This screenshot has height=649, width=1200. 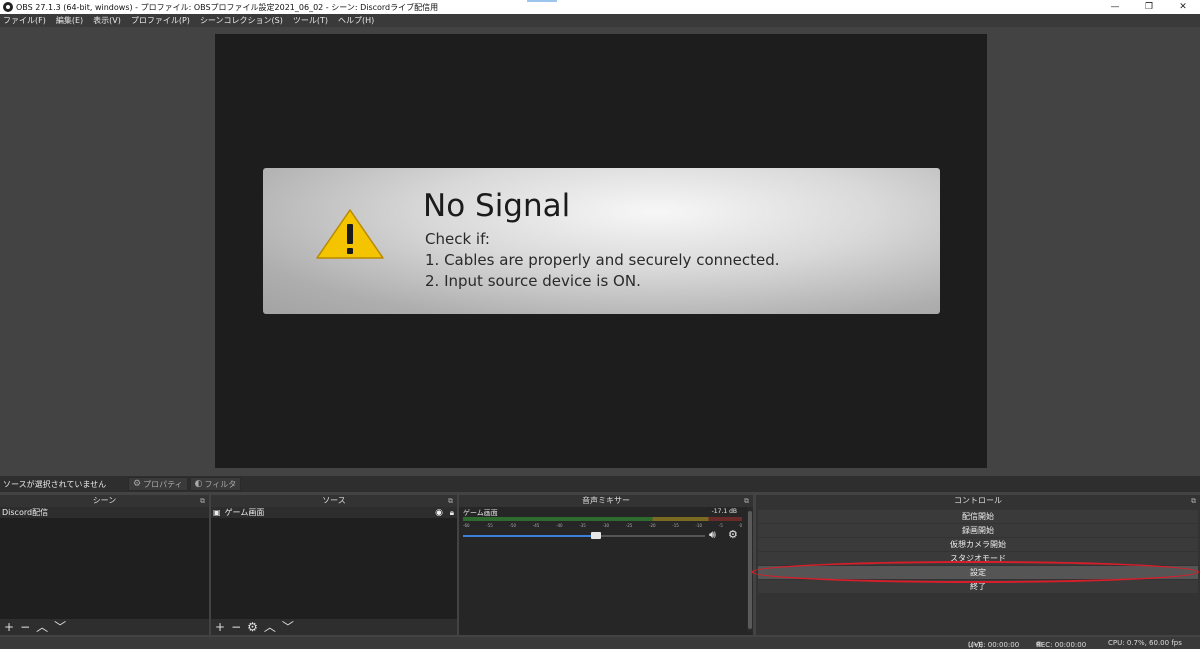 I want to click on mixer-dock-header: 音声ミキサー ⧉, so click(x=606, y=501).